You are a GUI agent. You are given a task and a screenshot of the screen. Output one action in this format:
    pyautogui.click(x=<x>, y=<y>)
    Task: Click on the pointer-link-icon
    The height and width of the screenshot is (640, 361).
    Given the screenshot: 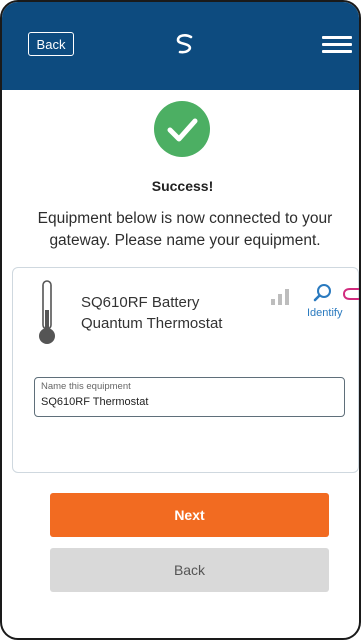 What is the action you would take?
    pyautogui.click(x=350, y=294)
    